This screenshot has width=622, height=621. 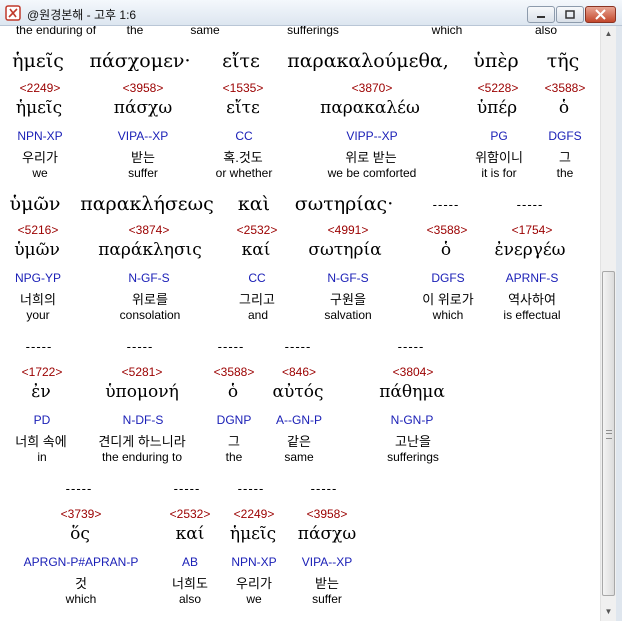 What do you see at coordinates (608, 433) in the screenshot?
I see `scrollbar-thumb` at bounding box center [608, 433].